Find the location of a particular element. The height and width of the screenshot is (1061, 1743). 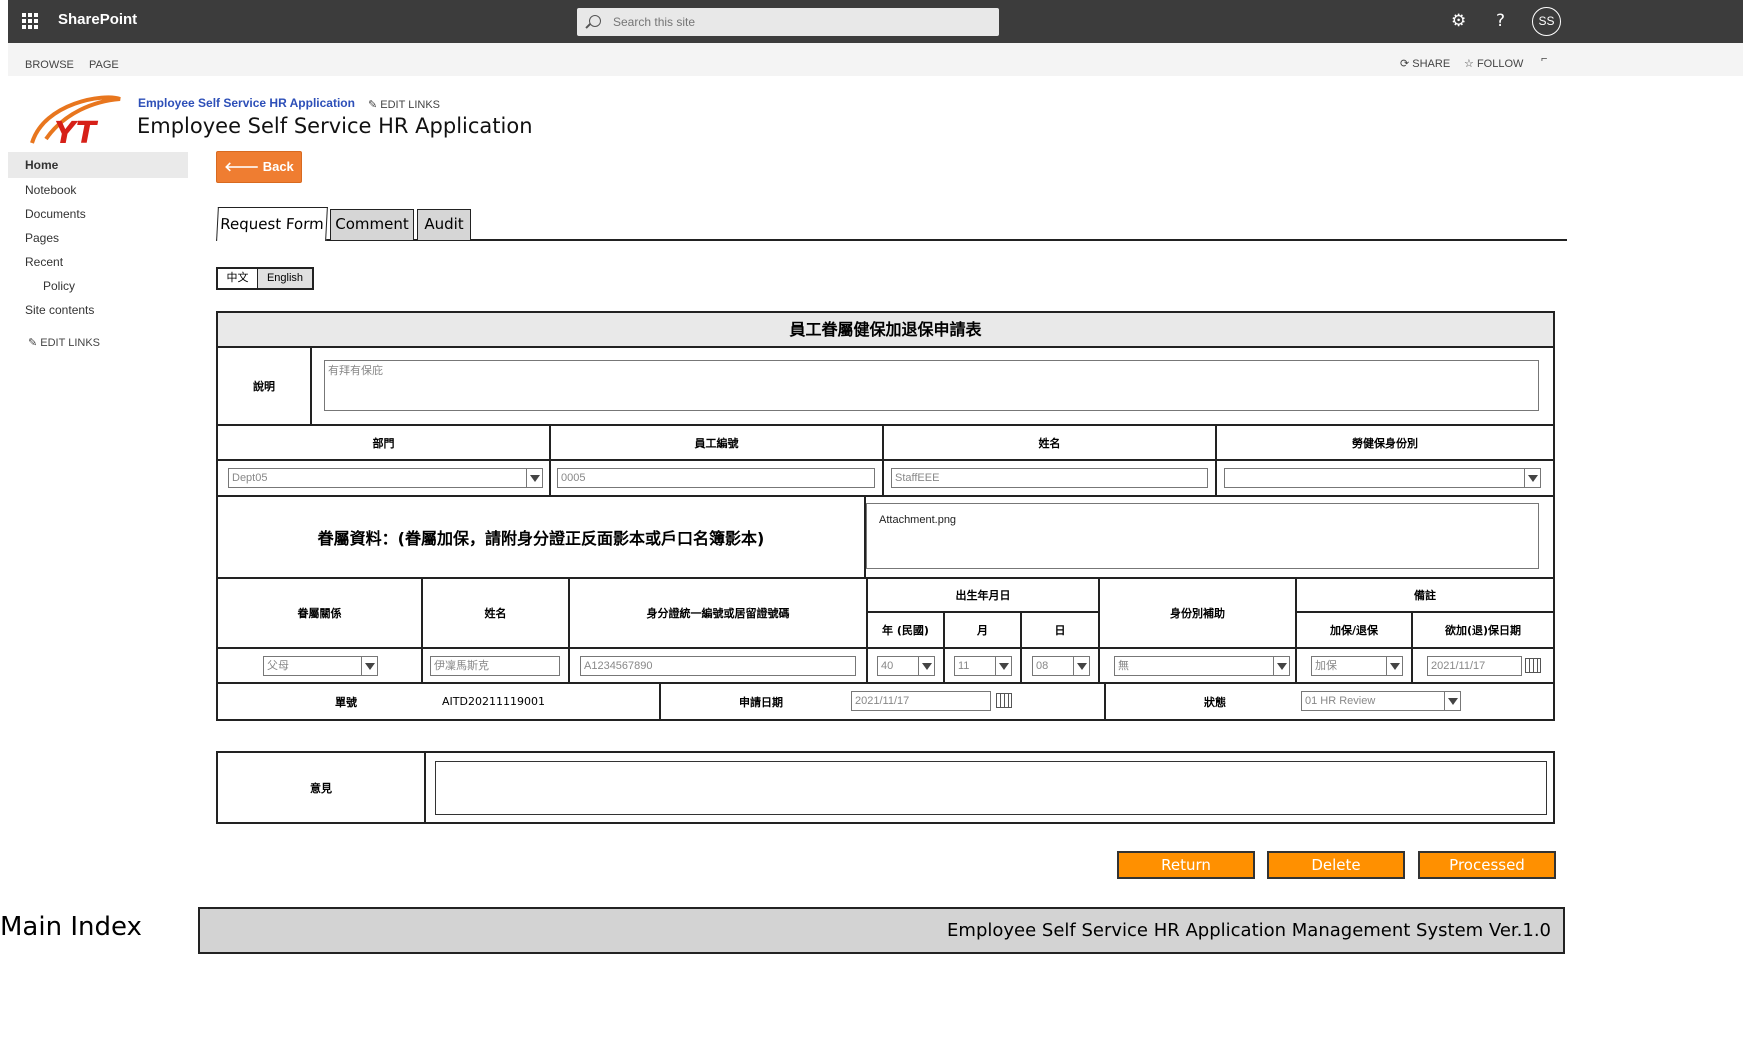

year-select: 40 is located at coordinates (906, 666).